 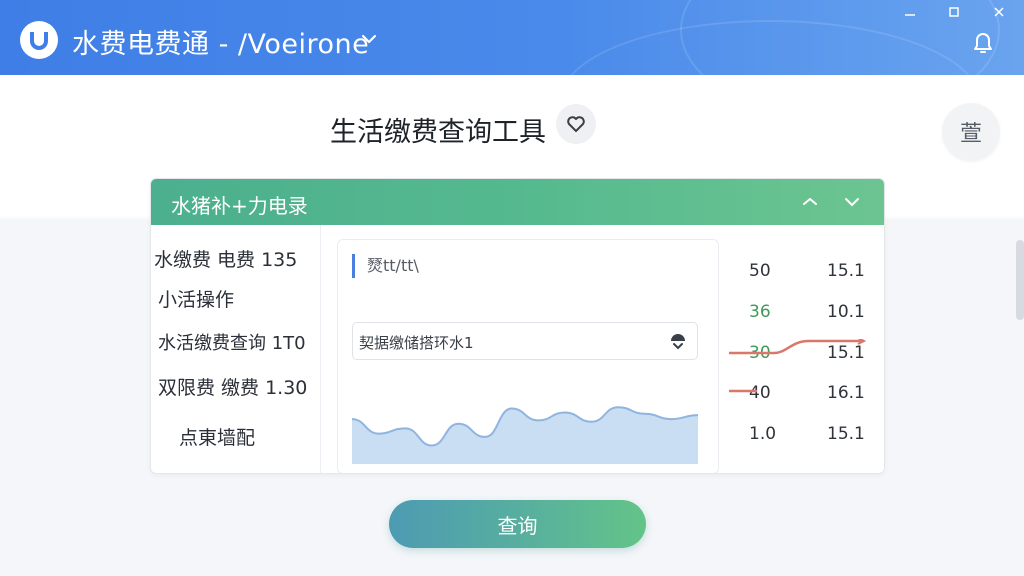 What do you see at coordinates (438, 132) in the screenshot?
I see `page-title: 生活缴费查询工具` at bounding box center [438, 132].